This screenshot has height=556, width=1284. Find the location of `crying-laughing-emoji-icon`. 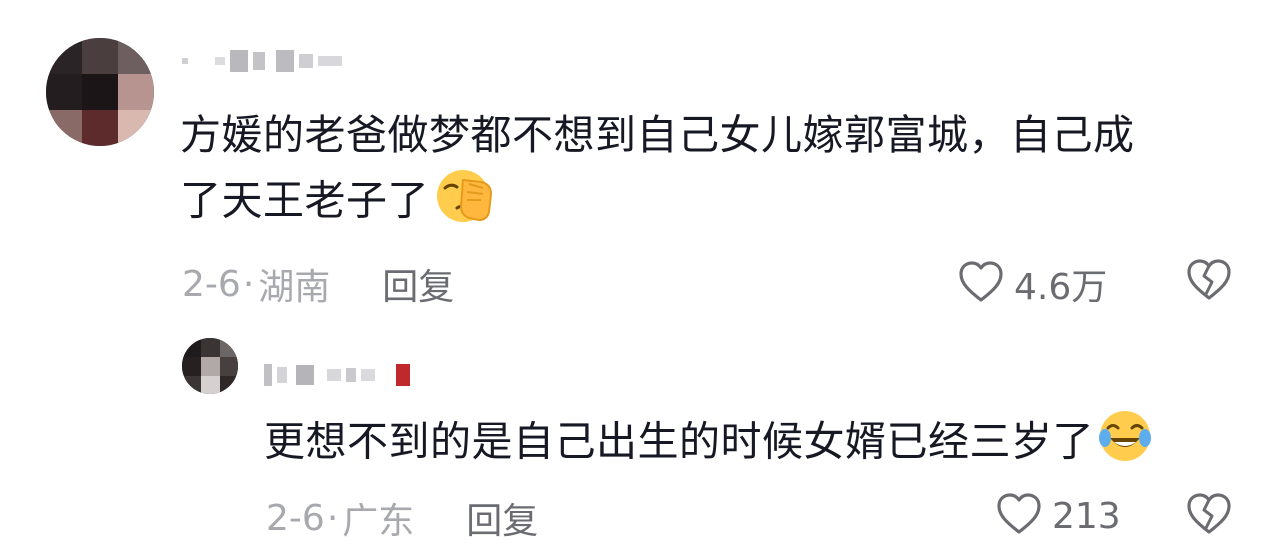

crying-laughing-emoji-icon is located at coordinates (1125, 444).